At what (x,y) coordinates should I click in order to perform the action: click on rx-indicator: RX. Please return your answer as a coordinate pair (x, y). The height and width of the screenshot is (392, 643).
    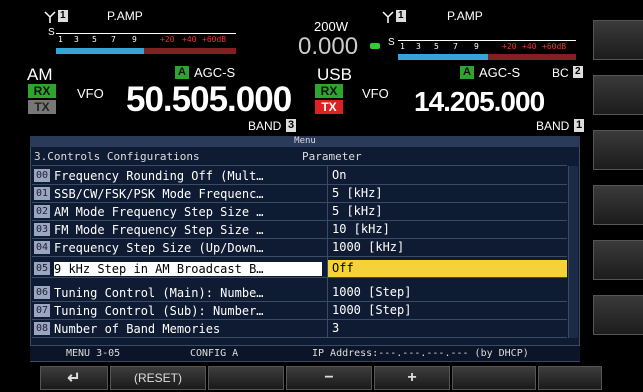
    Looking at the image, I should click on (42, 91).